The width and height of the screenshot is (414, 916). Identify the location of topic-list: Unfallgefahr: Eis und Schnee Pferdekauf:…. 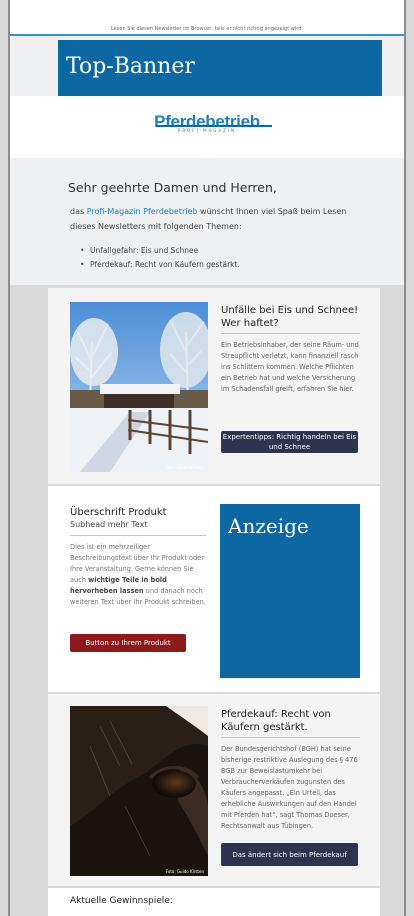
(160, 258).